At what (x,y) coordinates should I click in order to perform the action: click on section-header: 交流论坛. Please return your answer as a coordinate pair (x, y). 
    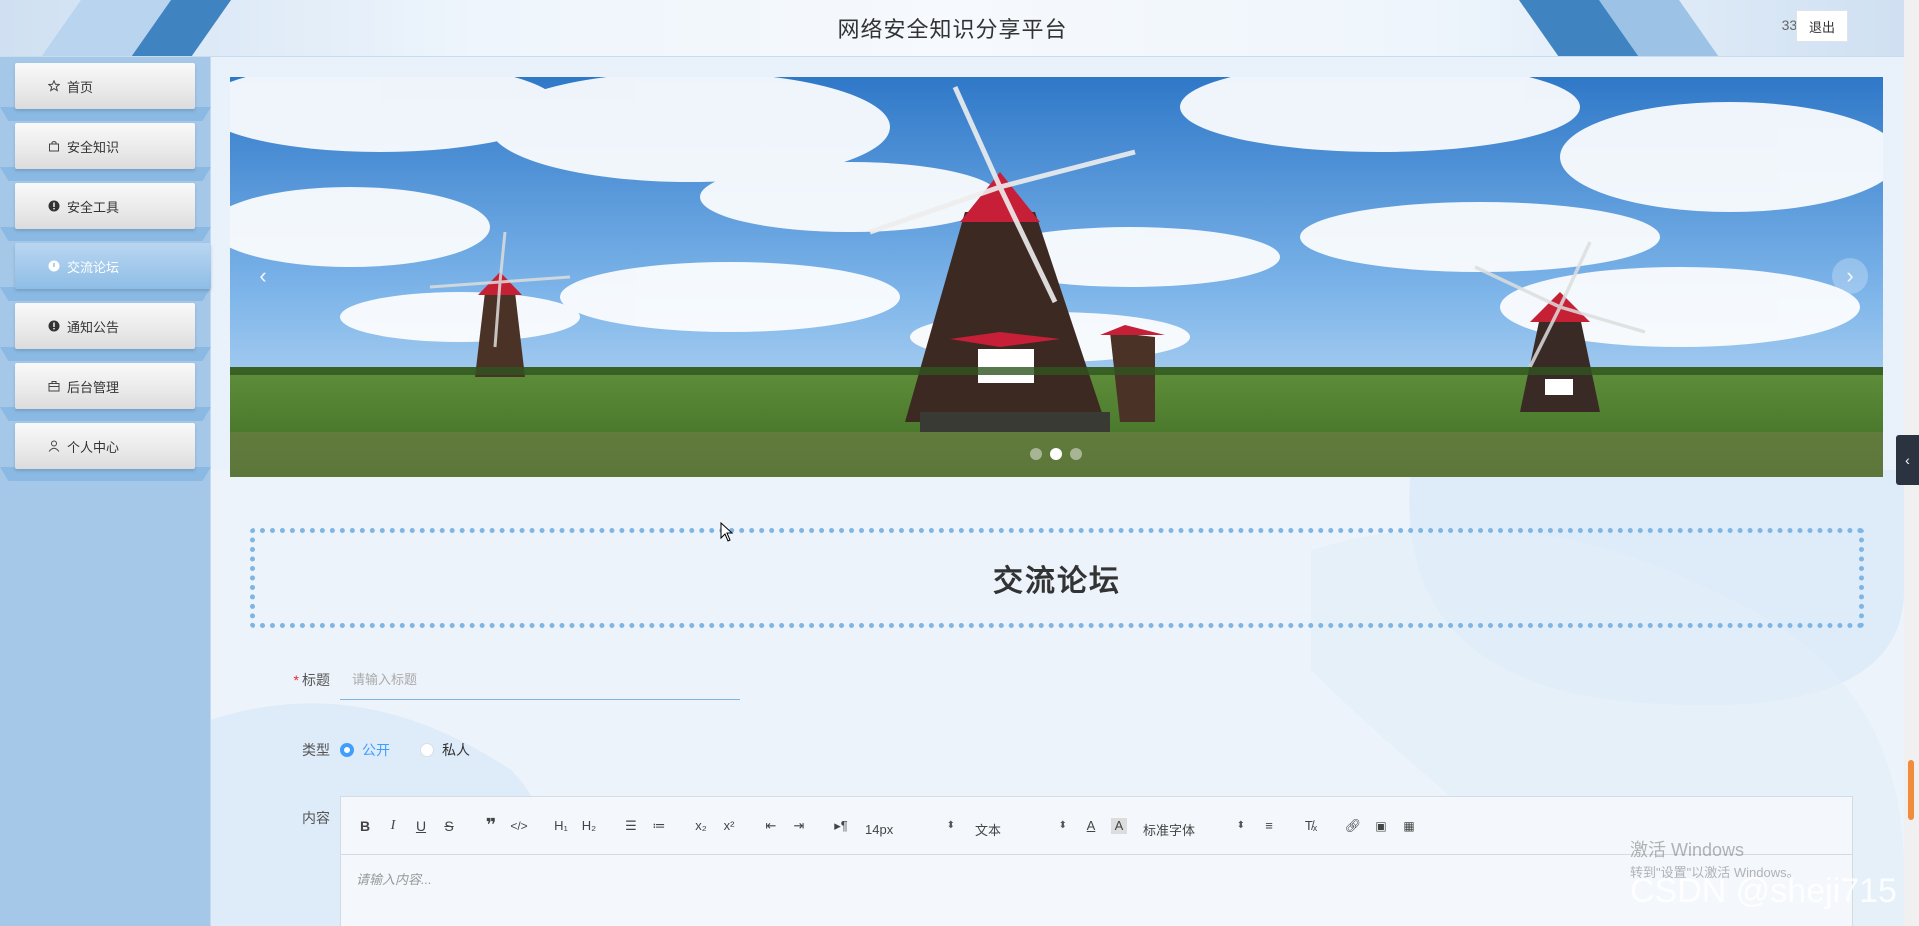
    Looking at the image, I should click on (1057, 578).